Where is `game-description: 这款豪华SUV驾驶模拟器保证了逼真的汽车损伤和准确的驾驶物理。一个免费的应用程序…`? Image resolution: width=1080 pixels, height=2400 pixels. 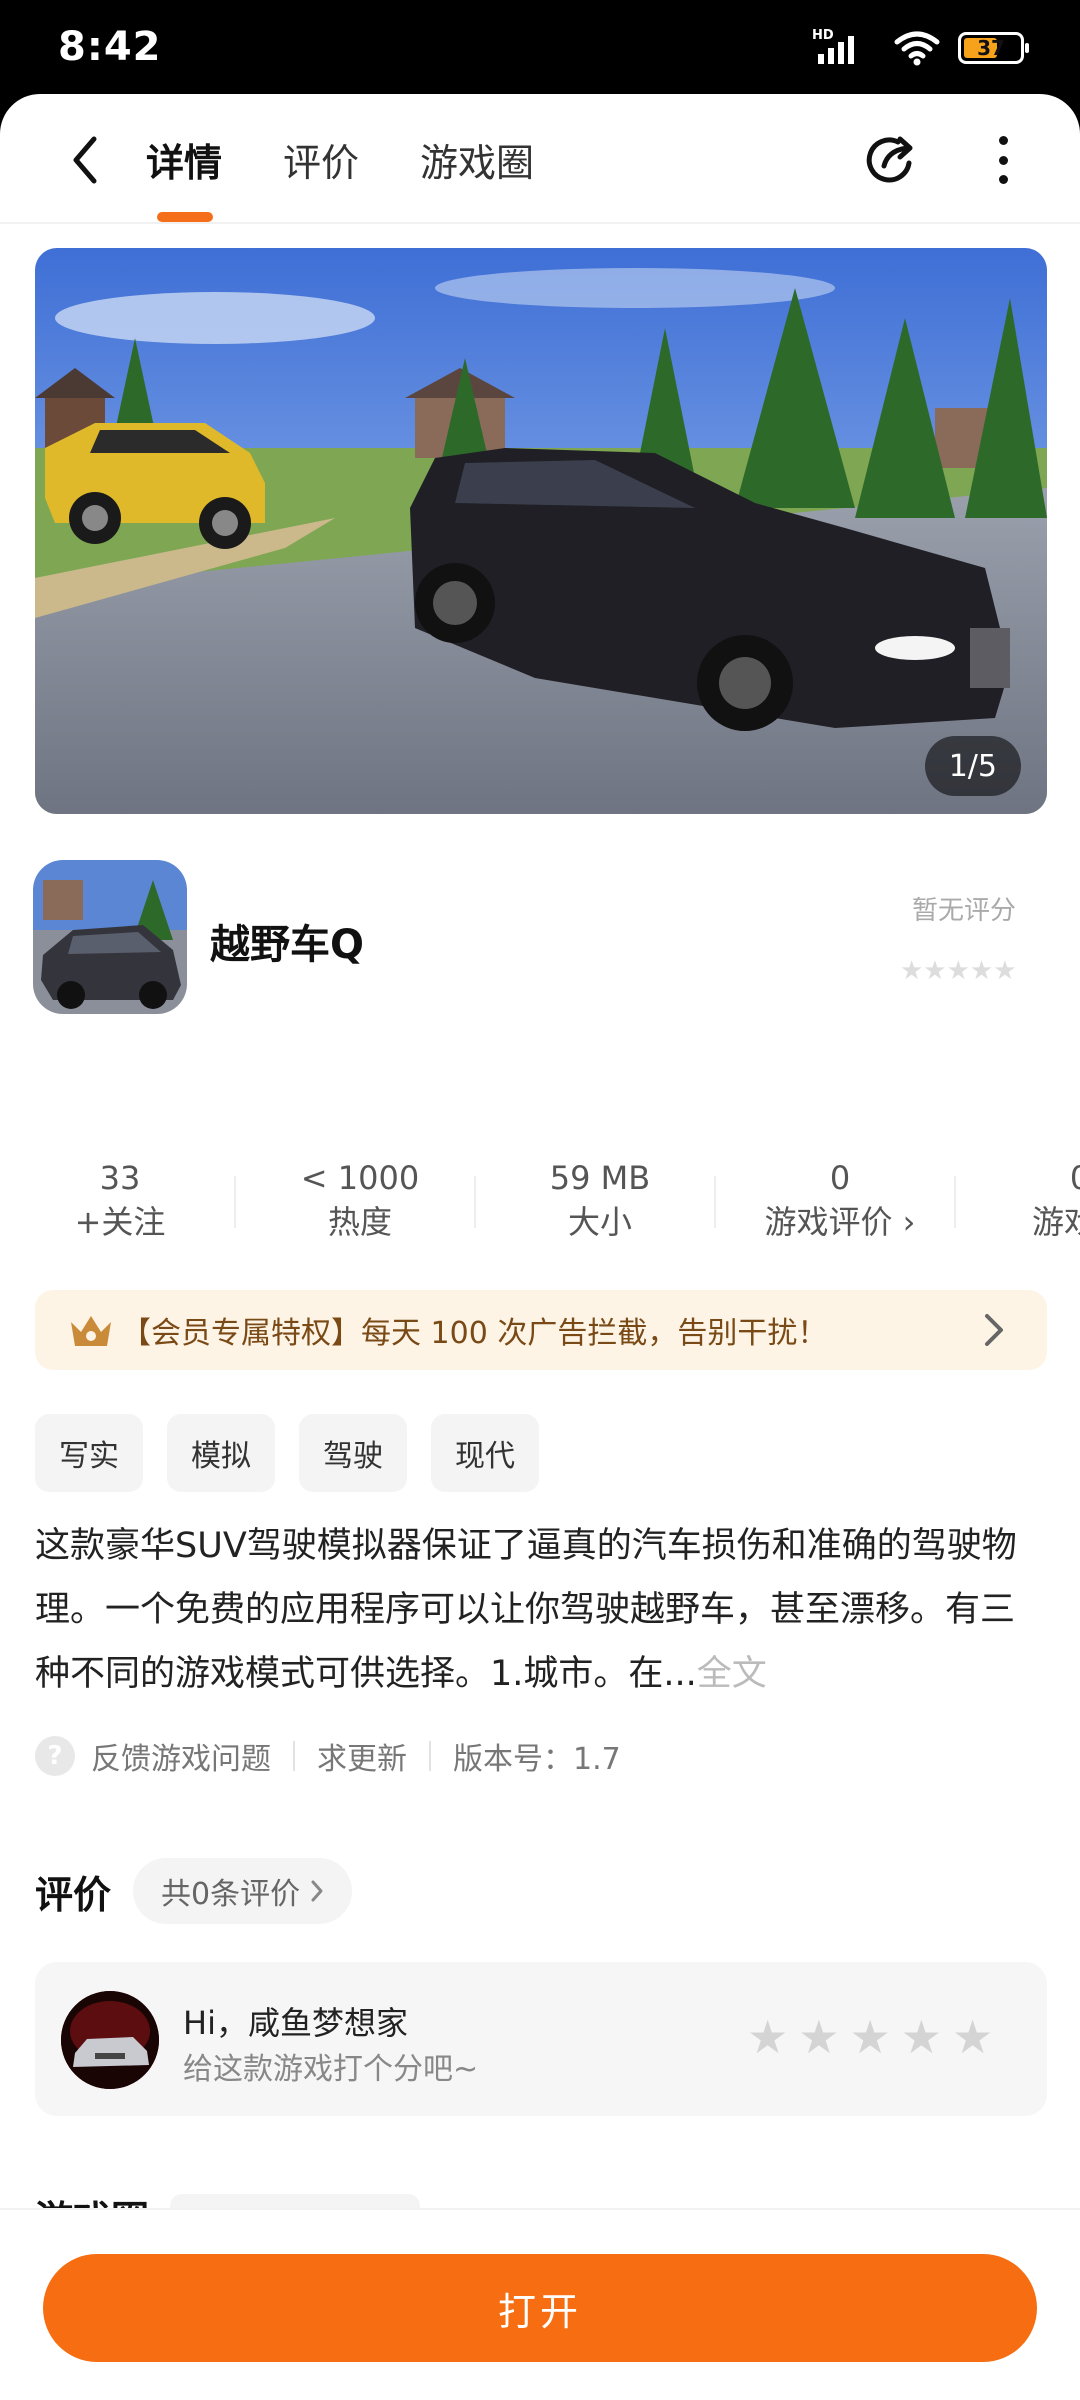
game-description: 这款豪华SUV驾驶模拟器保证了逼真的汽车损伤和准确的驾驶物理。一个免费的应用程序… is located at coordinates (541, 1610).